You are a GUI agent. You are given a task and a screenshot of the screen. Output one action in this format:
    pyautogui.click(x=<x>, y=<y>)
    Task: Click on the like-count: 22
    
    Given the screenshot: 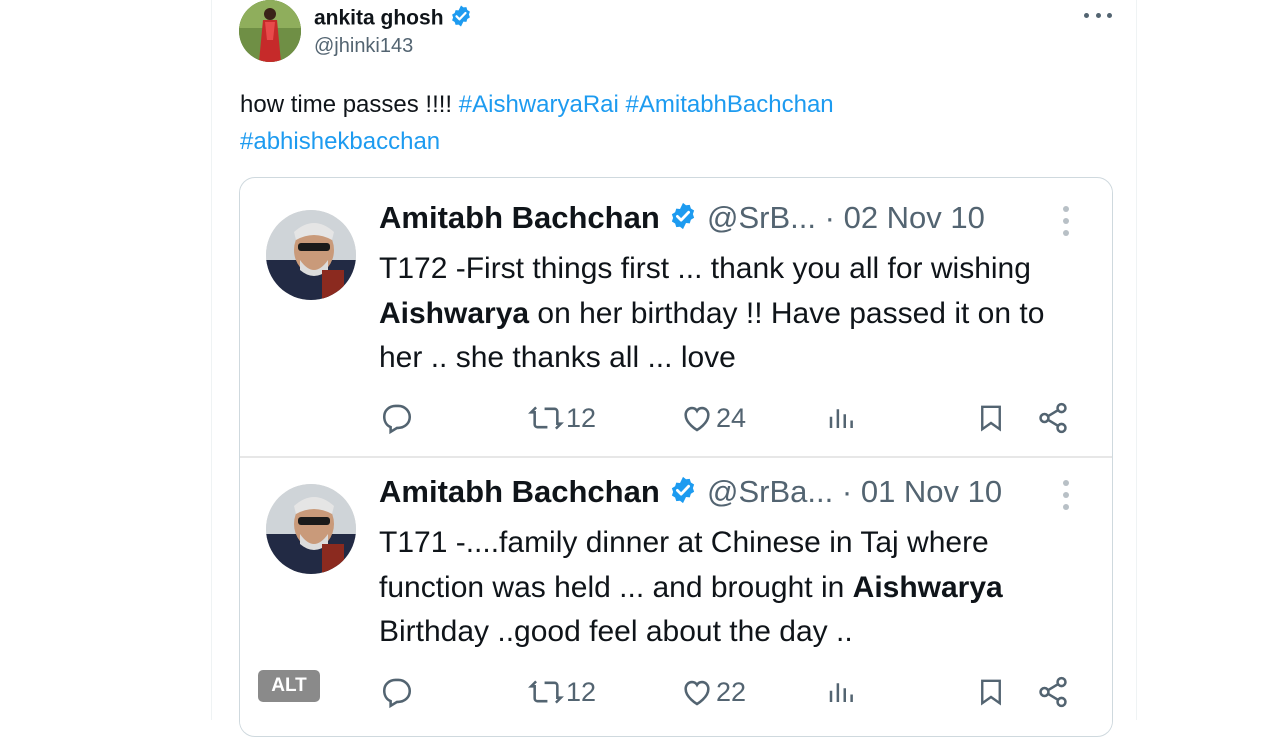 What is the action you would take?
    pyautogui.click(x=731, y=691)
    